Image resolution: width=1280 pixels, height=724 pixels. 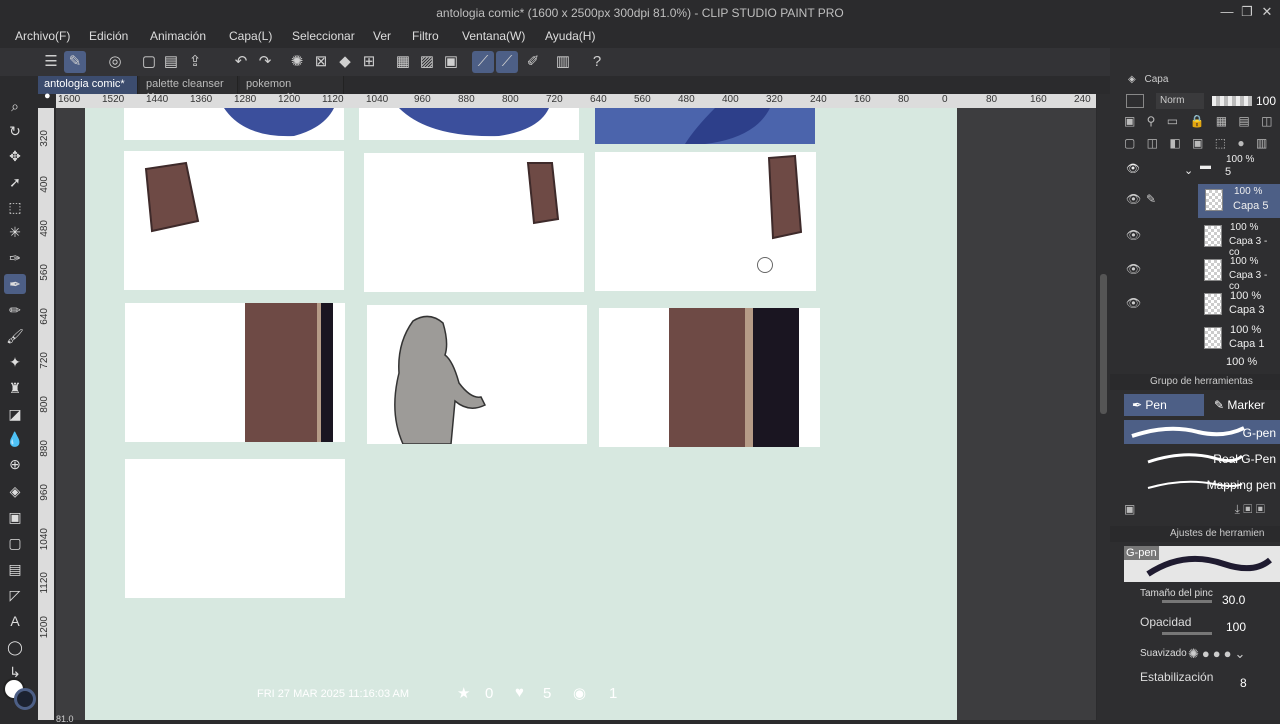 What do you see at coordinates (241, 62) in the screenshot?
I see `undo-icon: ↶` at bounding box center [241, 62].